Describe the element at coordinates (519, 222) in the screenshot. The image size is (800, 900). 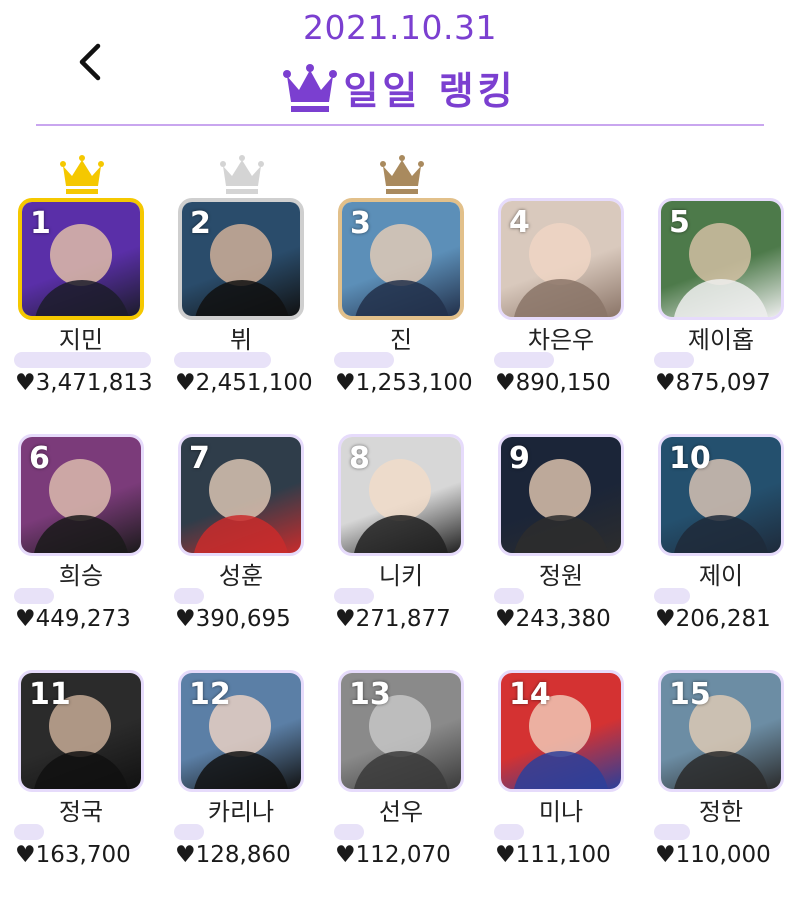
I see `rank-number: 4` at that location.